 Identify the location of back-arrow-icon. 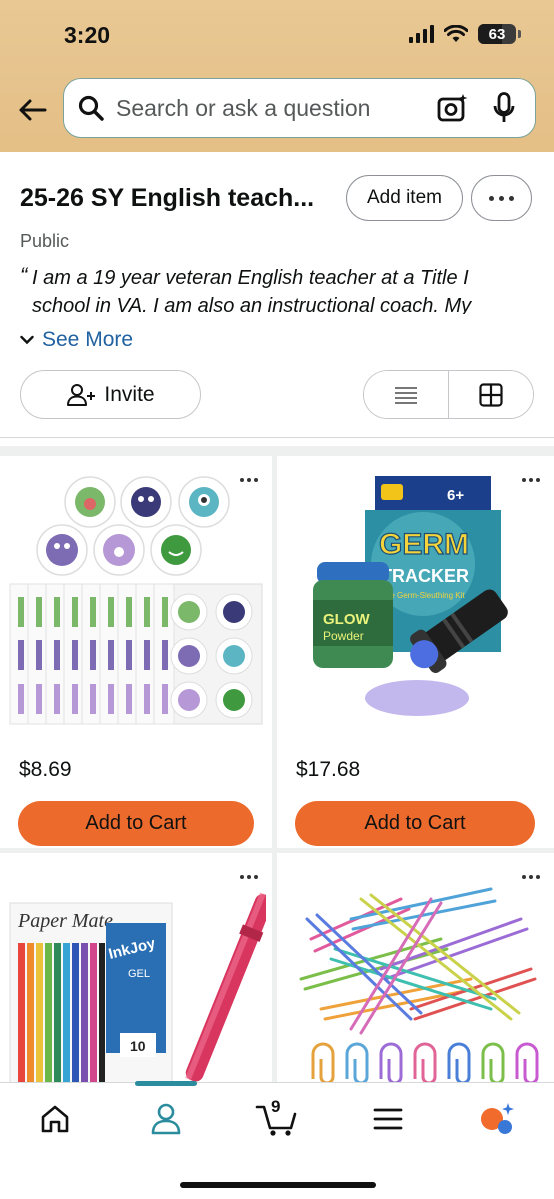
(32, 110).